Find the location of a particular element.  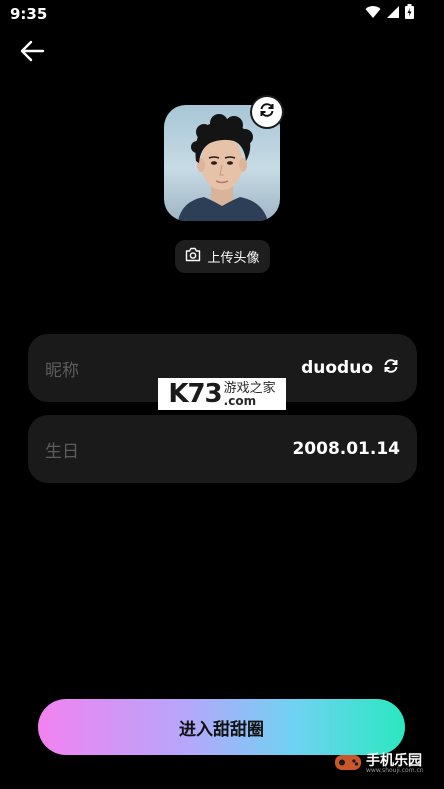

back-arrow-icon is located at coordinates (32, 53).